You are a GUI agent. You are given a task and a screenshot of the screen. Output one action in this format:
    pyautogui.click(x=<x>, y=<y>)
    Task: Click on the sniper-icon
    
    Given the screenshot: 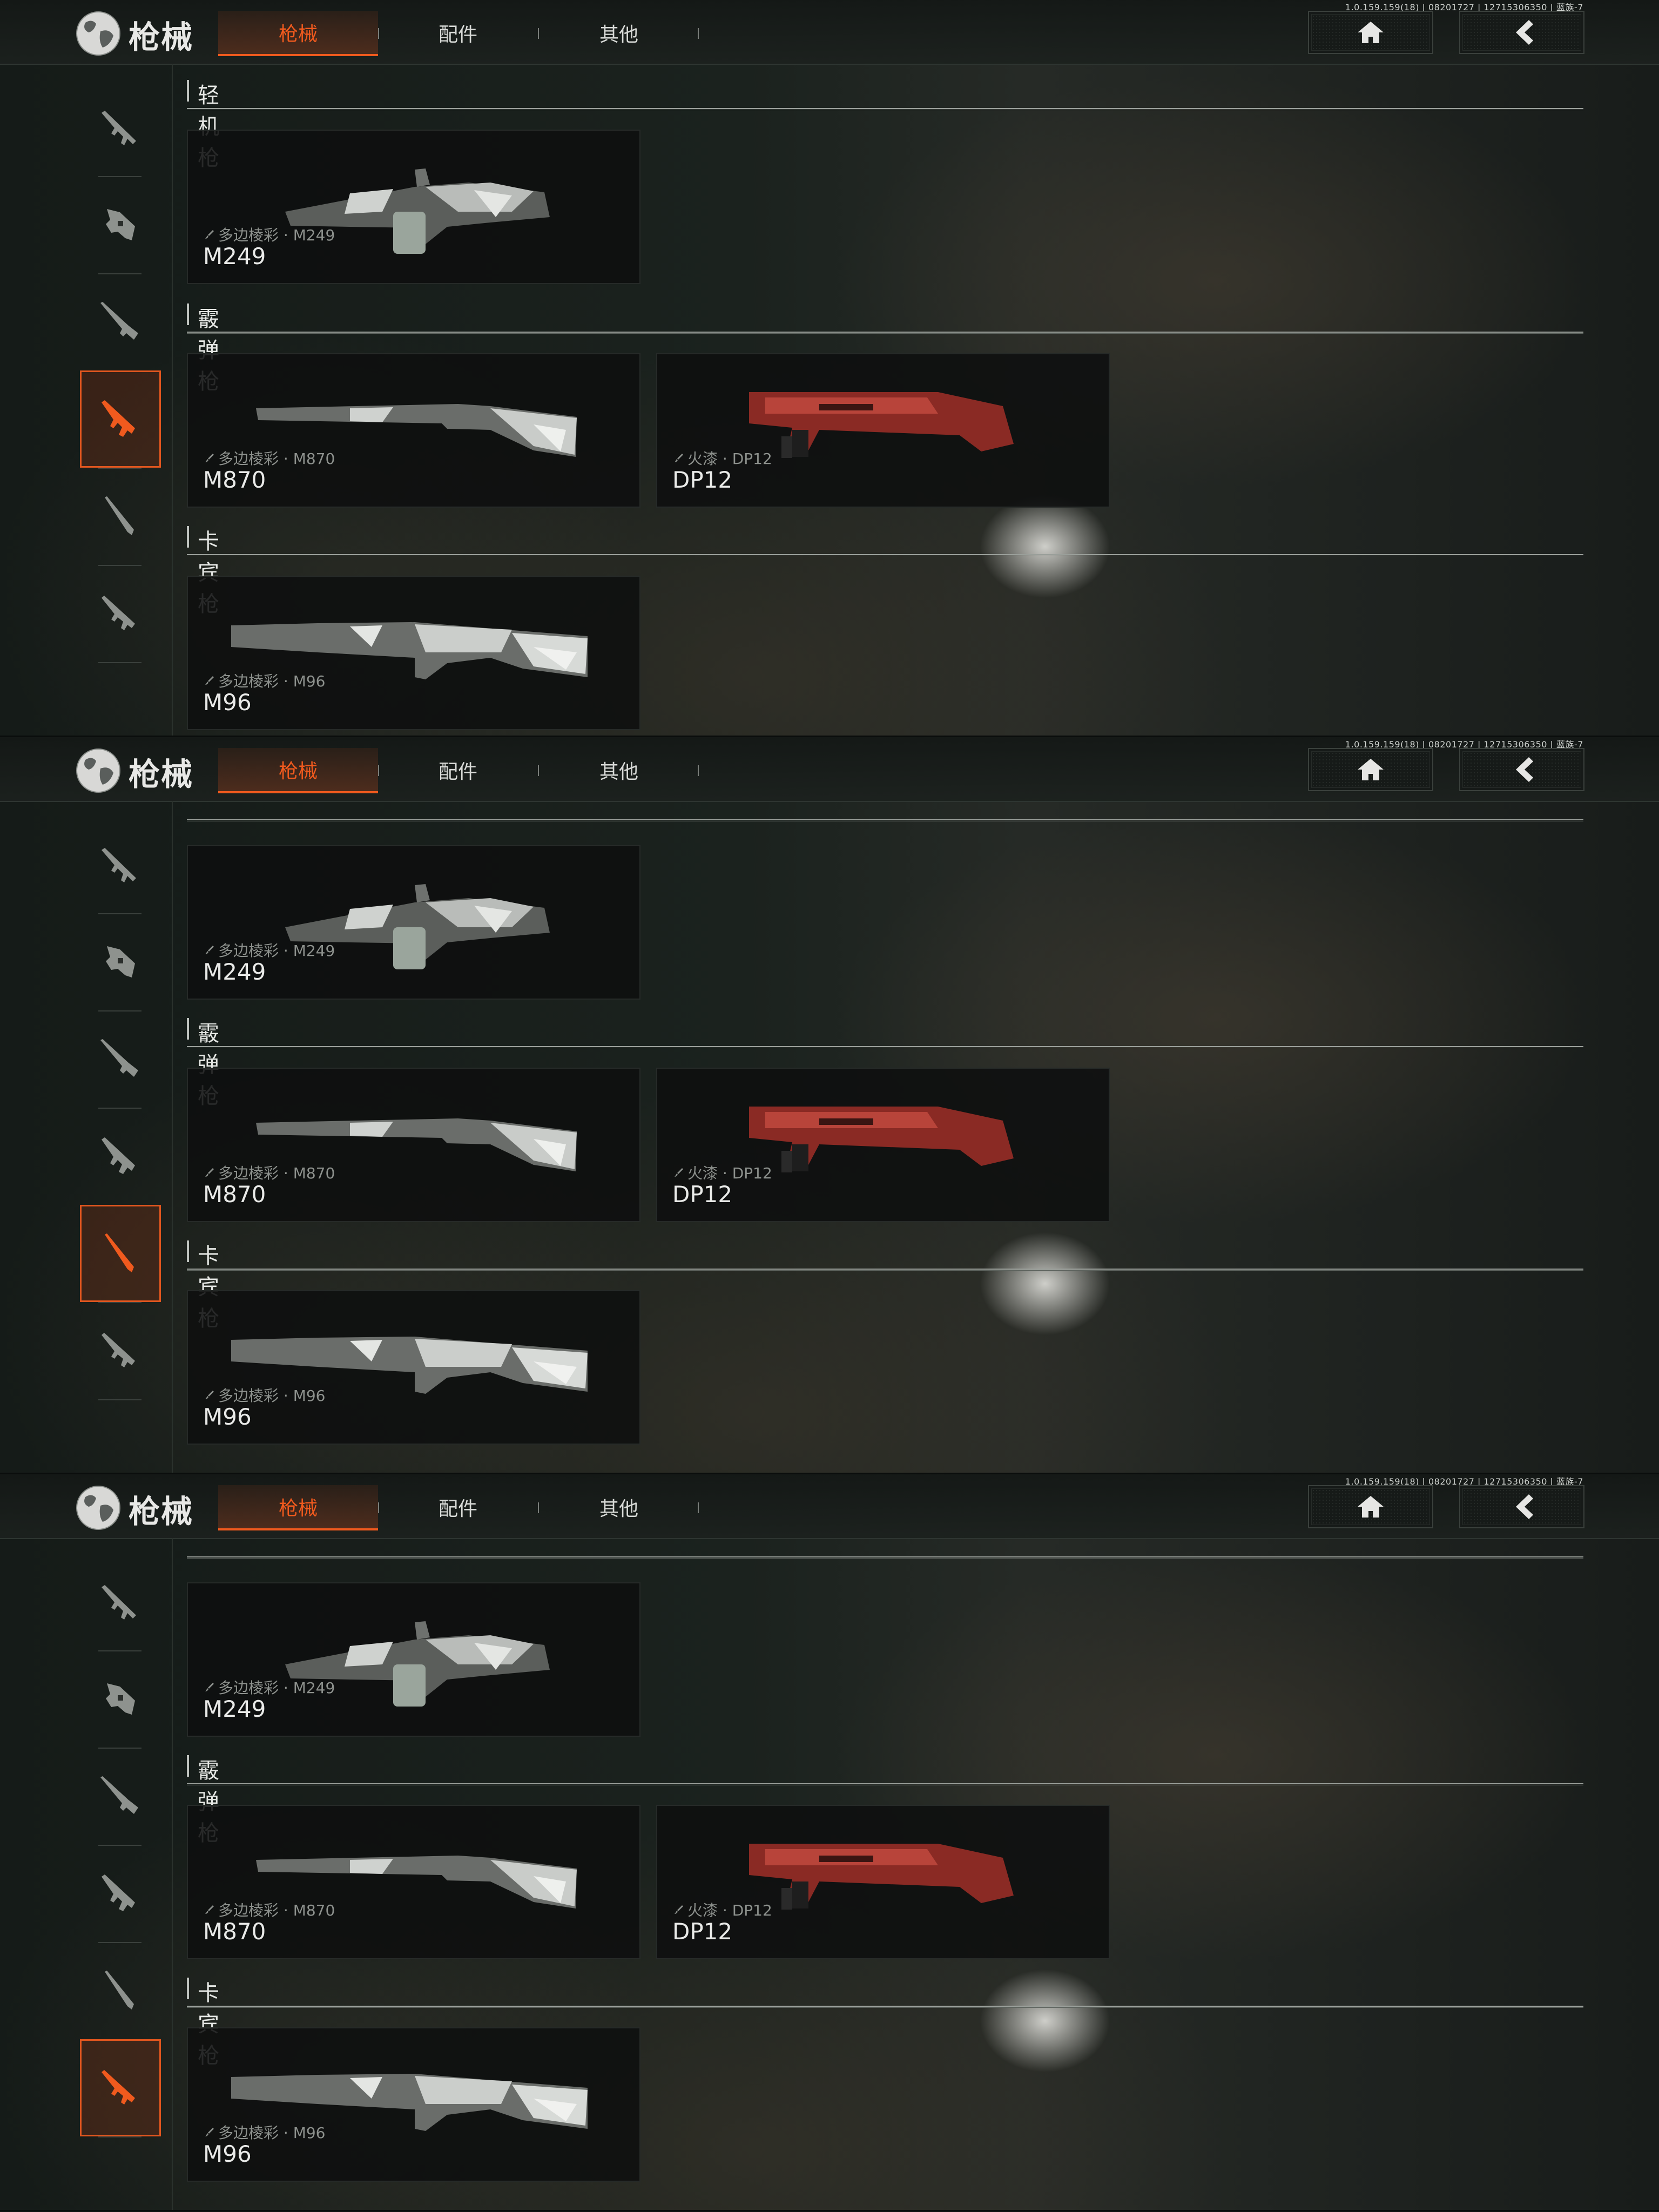 What is the action you would take?
    pyautogui.click(x=119, y=1795)
    